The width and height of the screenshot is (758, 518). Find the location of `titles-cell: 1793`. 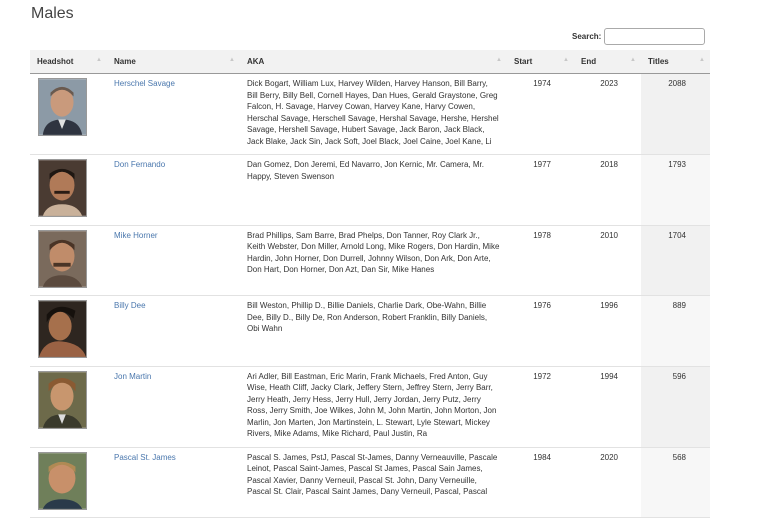

titles-cell: 1793 is located at coordinates (675, 190).